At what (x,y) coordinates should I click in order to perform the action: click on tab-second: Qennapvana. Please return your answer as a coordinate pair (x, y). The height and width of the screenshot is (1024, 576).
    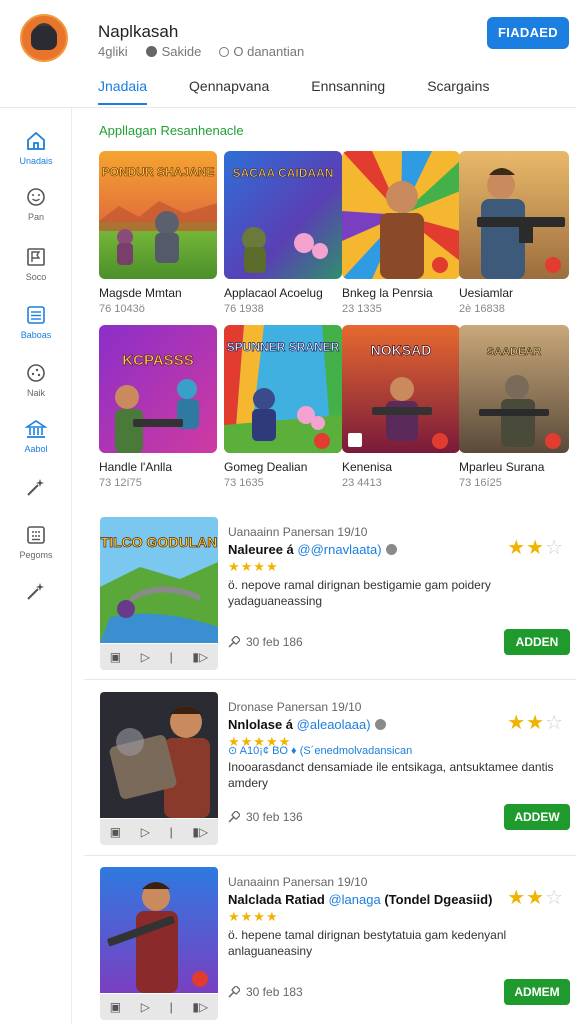
    Looking at the image, I should click on (229, 91).